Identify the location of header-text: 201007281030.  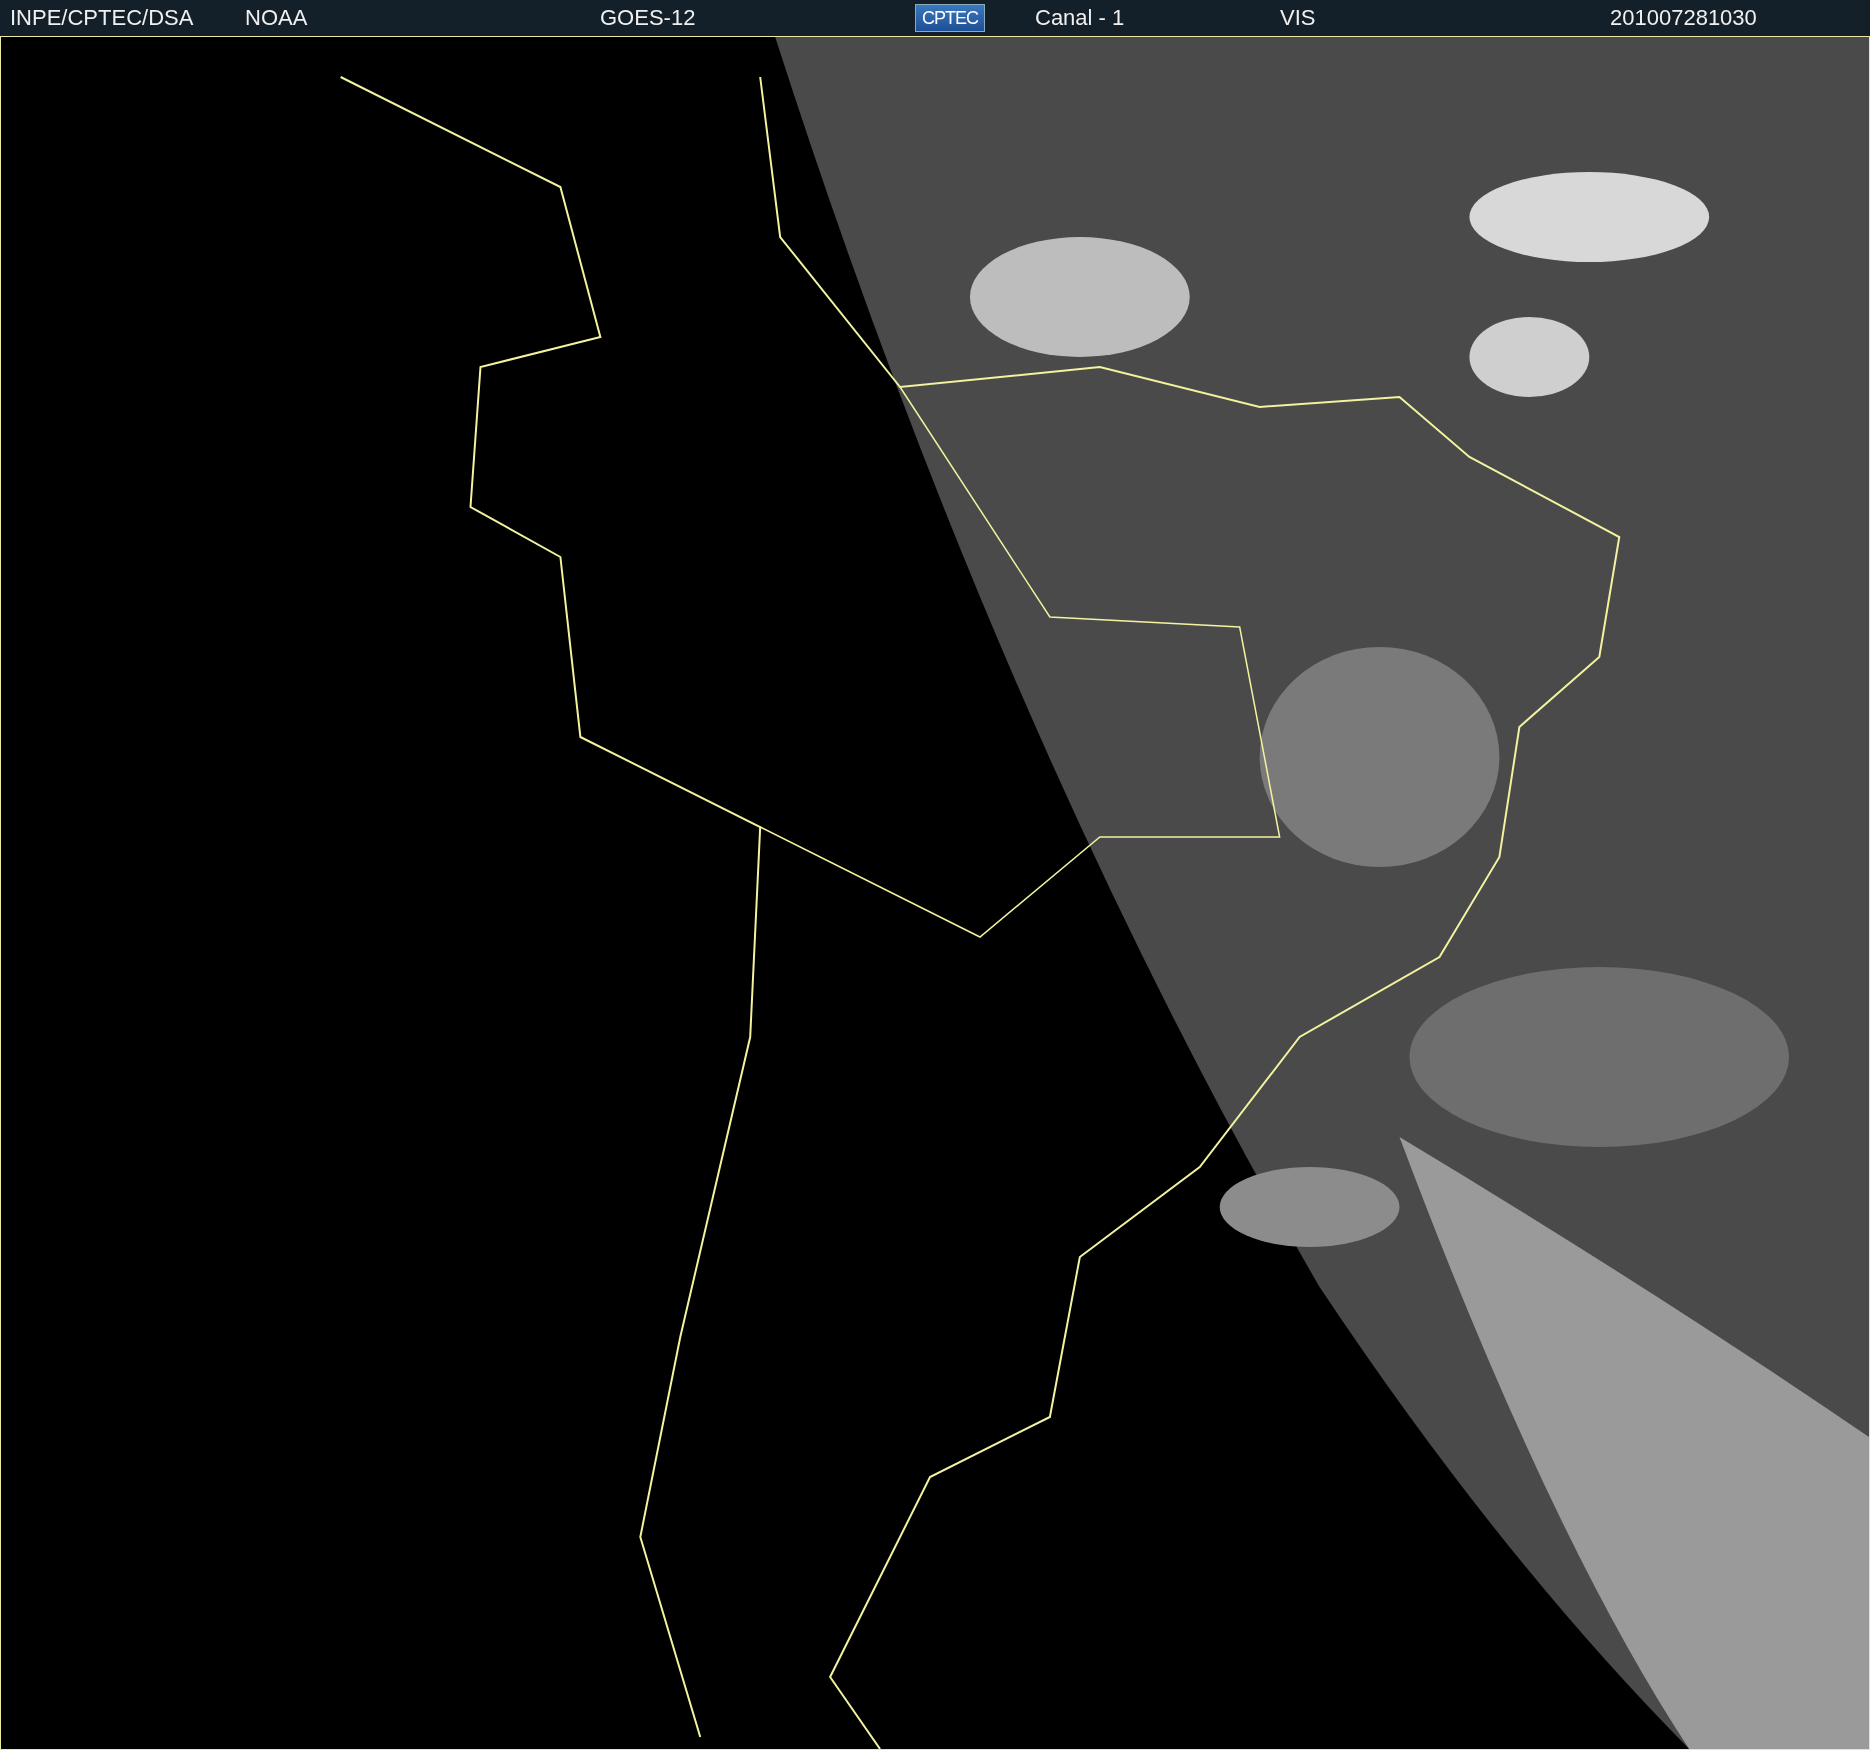
(1683, 18).